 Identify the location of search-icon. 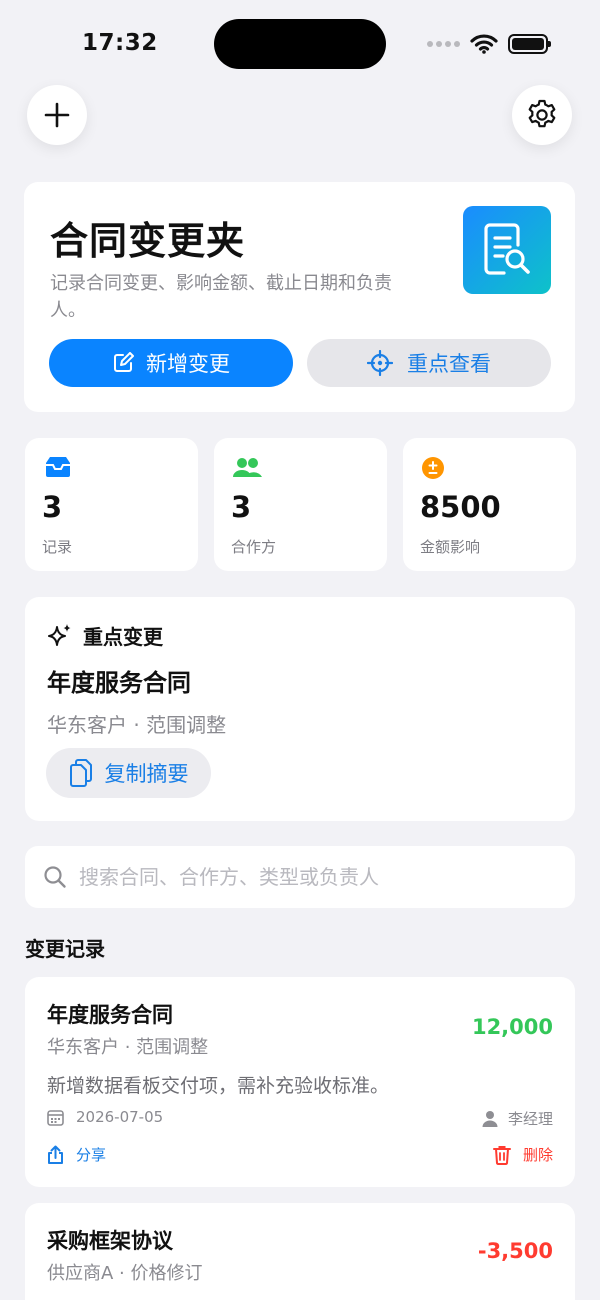
(55, 877).